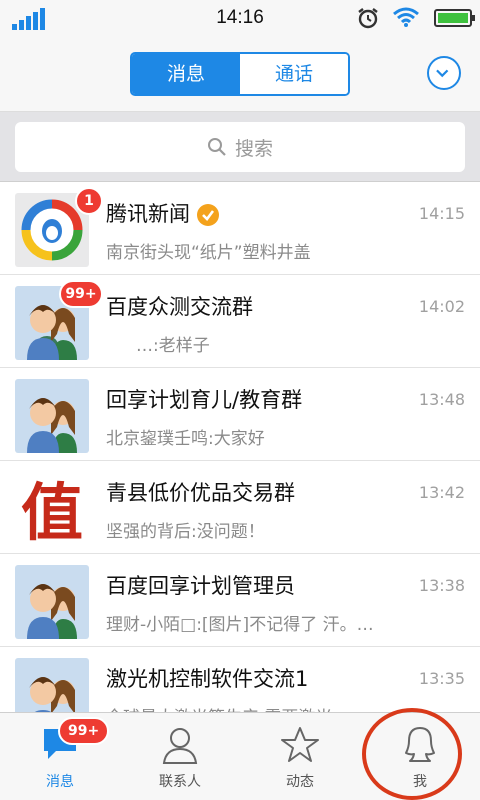  I want to click on conversation-time: 13:42, so click(441, 492).